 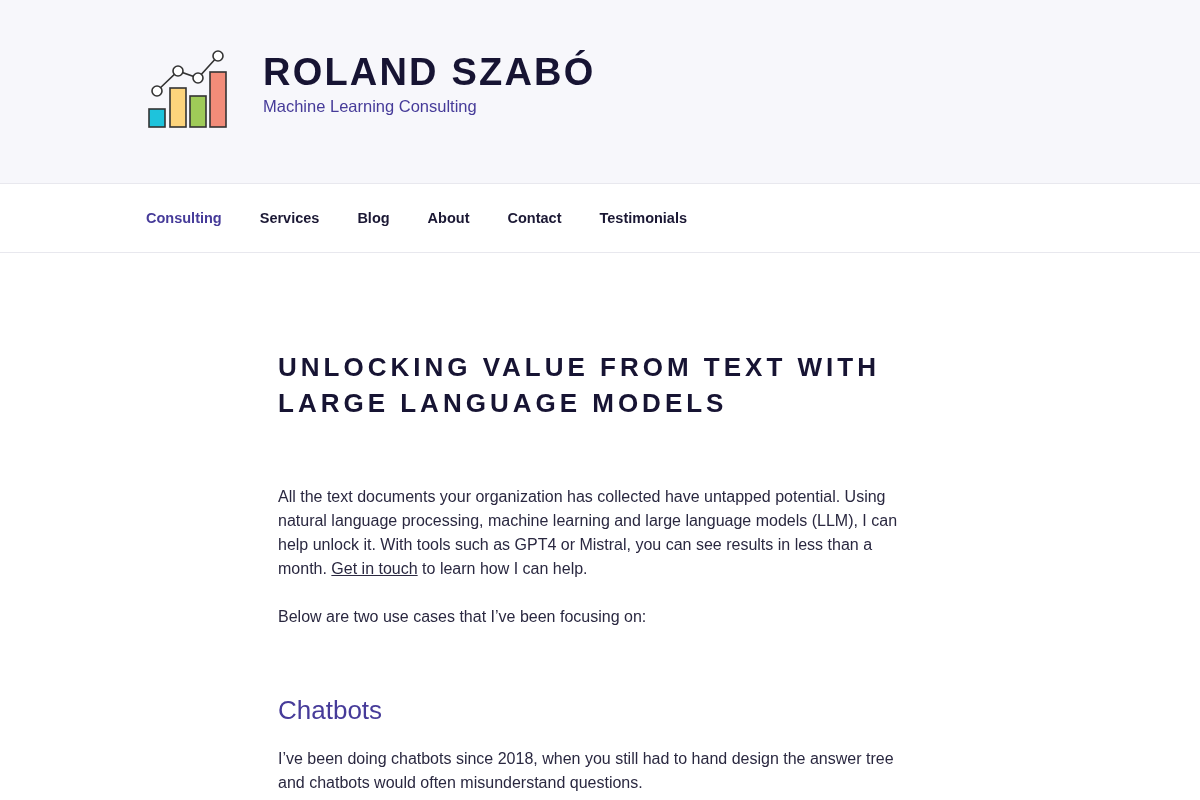 What do you see at coordinates (463, 617) in the screenshot?
I see `paragraph: Below are two use cases that I’ve been focusing on:` at bounding box center [463, 617].